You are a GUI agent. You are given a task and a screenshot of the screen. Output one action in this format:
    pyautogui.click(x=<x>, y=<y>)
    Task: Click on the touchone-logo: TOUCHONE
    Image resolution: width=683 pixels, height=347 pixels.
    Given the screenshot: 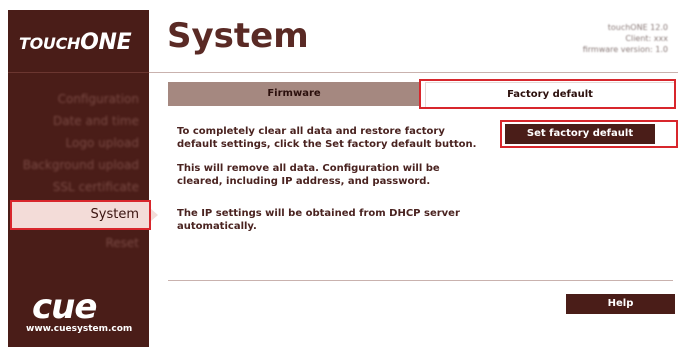 What is the action you would take?
    pyautogui.click(x=78, y=41)
    